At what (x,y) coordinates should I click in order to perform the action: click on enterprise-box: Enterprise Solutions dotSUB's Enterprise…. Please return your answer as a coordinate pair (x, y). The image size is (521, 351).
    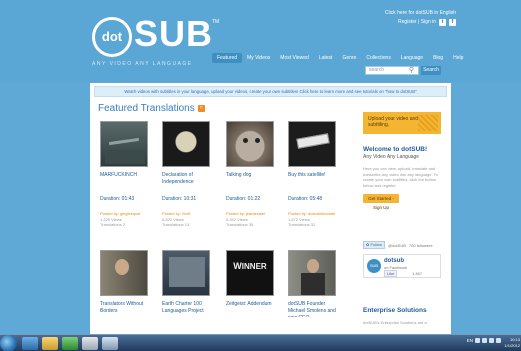
    Looking at the image, I should click on (402, 316).